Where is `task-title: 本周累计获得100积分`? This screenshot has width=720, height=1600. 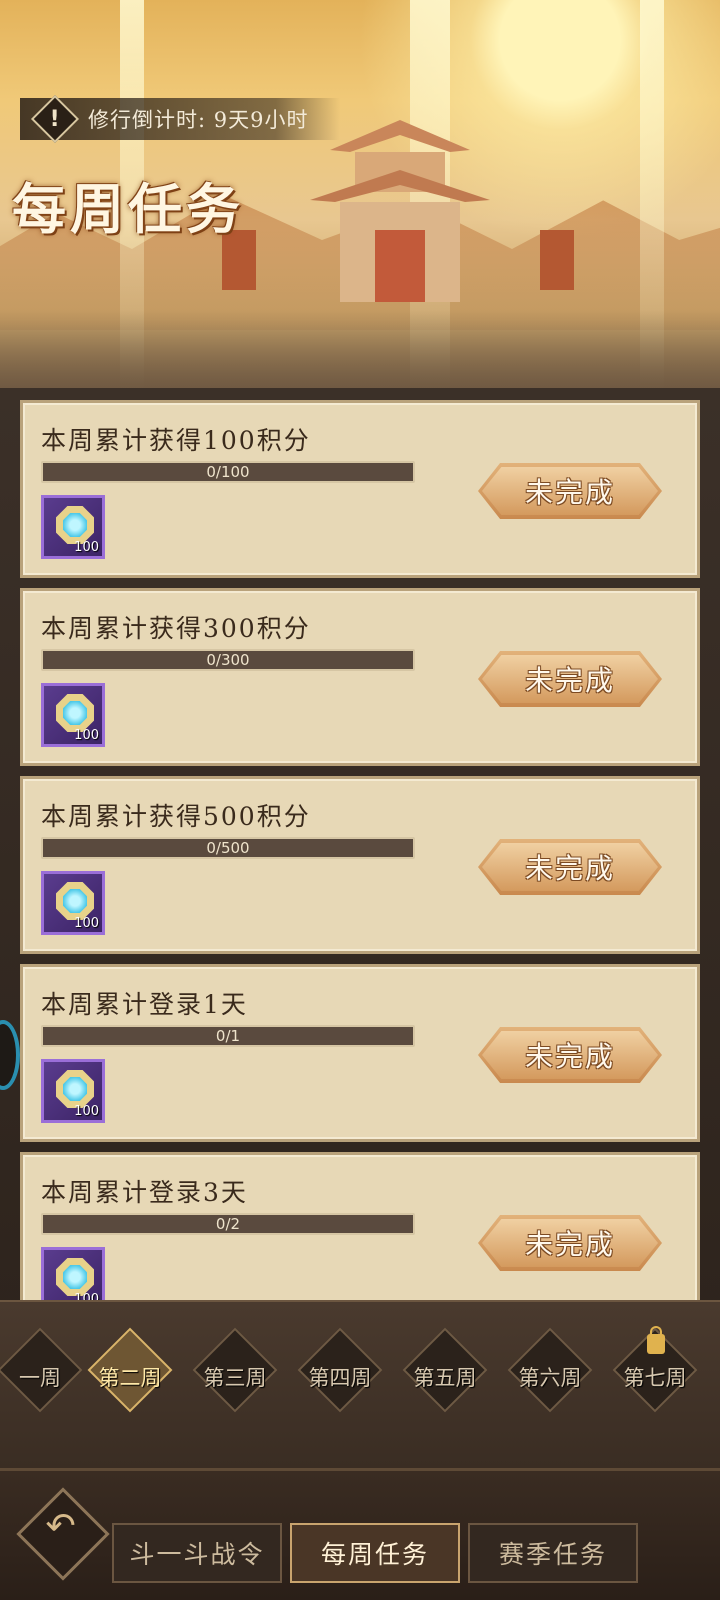 task-title: 本周累计获得100积分 is located at coordinates (176, 440).